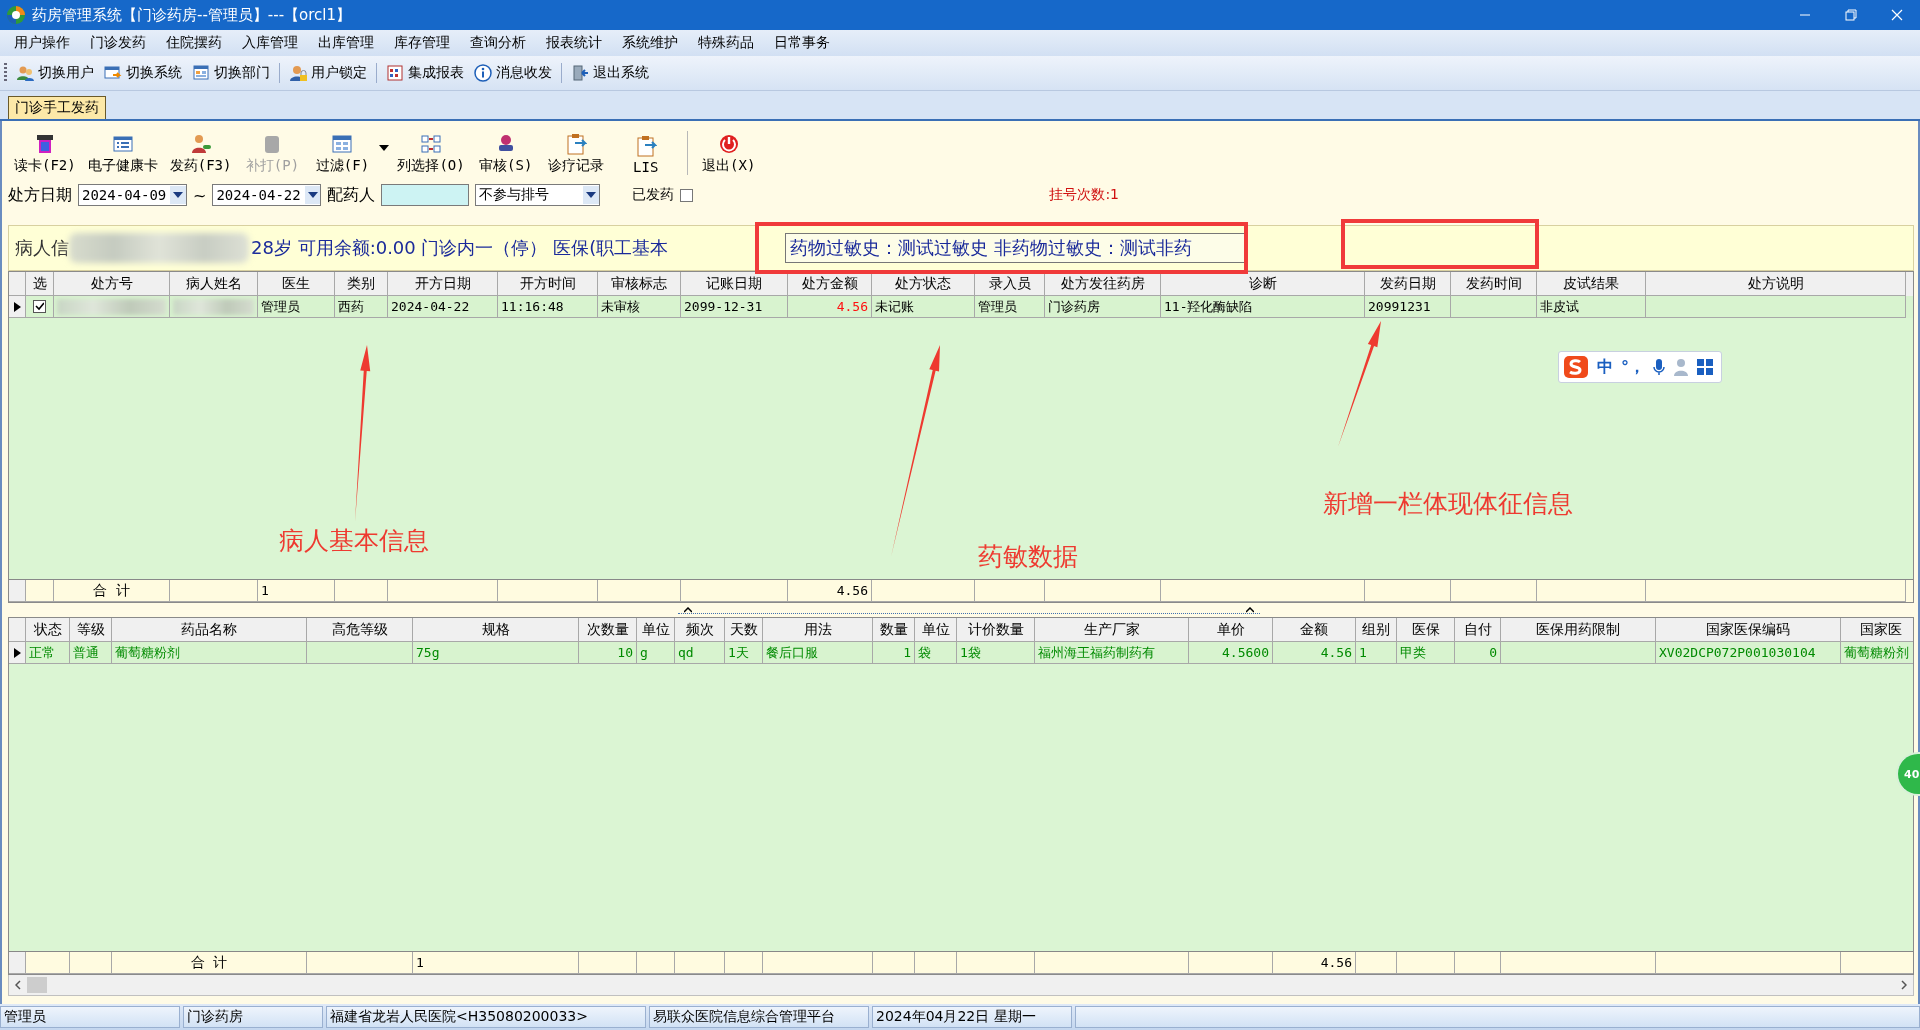 The image size is (1920, 1030). Describe the element at coordinates (548, 307) in the screenshot. I see `table-cell: 11:16:48` at that location.